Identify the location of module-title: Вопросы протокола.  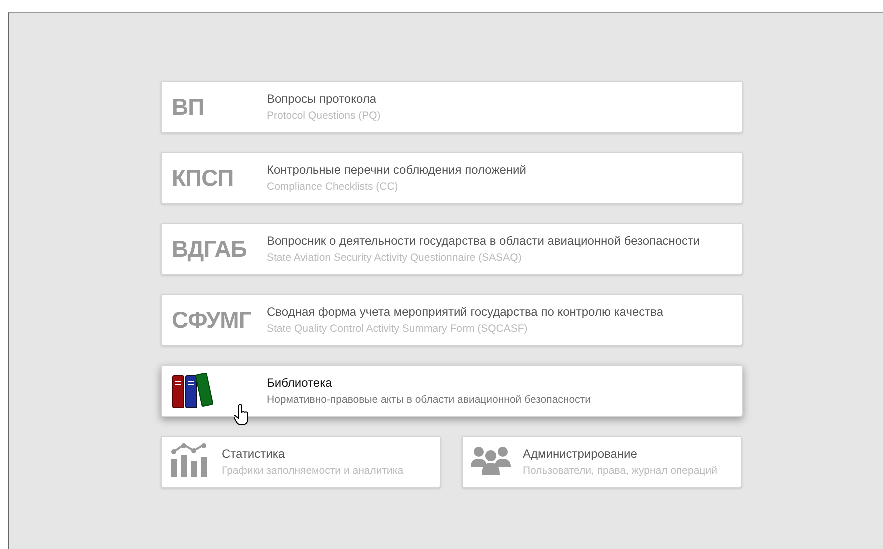
(322, 99).